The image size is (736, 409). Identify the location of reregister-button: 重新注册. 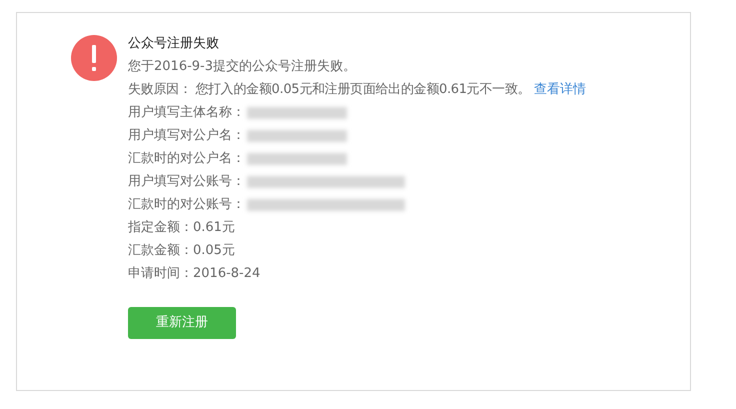
(182, 323).